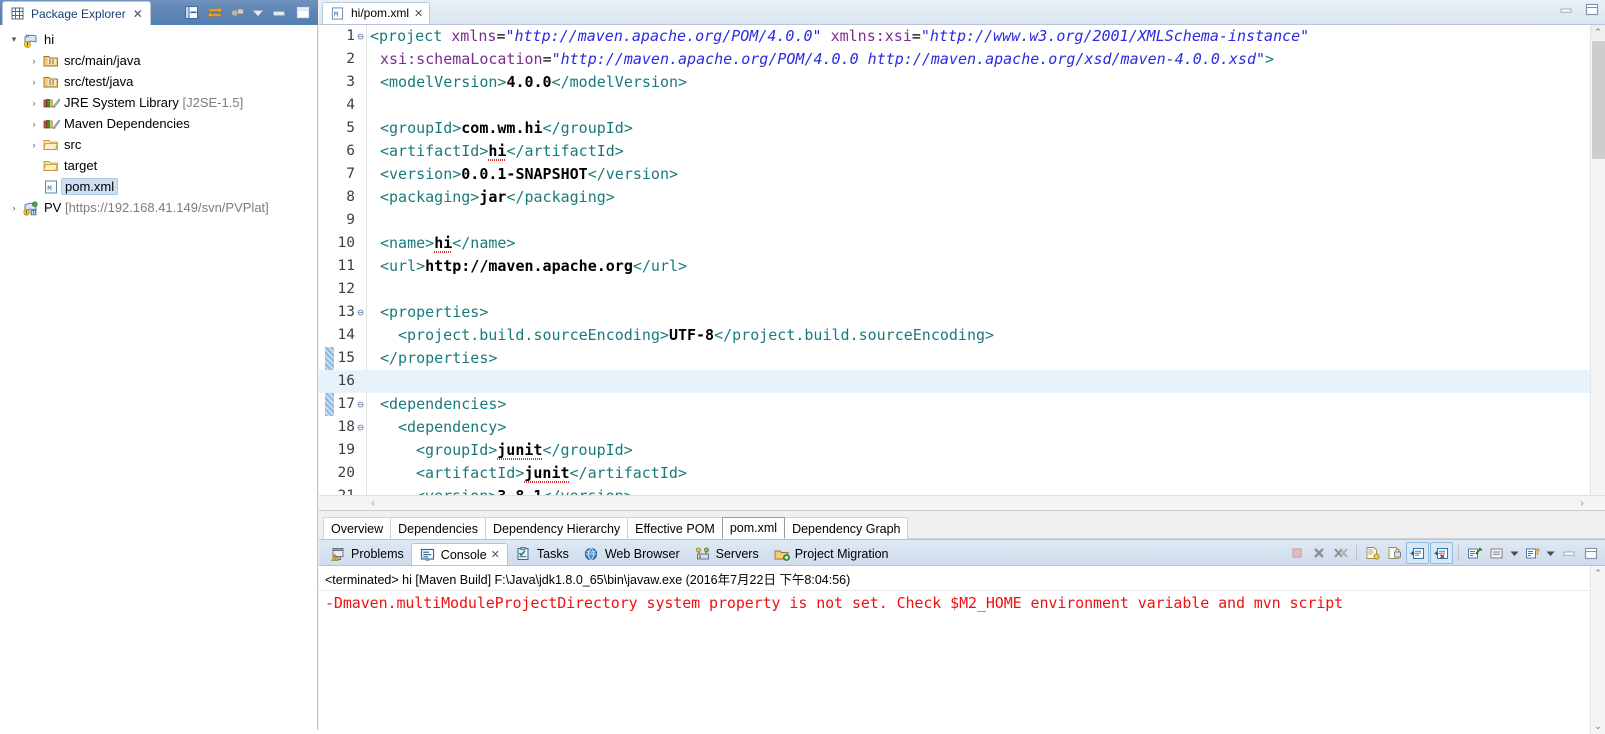 The height and width of the screenshot is (734, 1605). I want to click on tab-effective-pom: Effective POM, so click(675, 528).